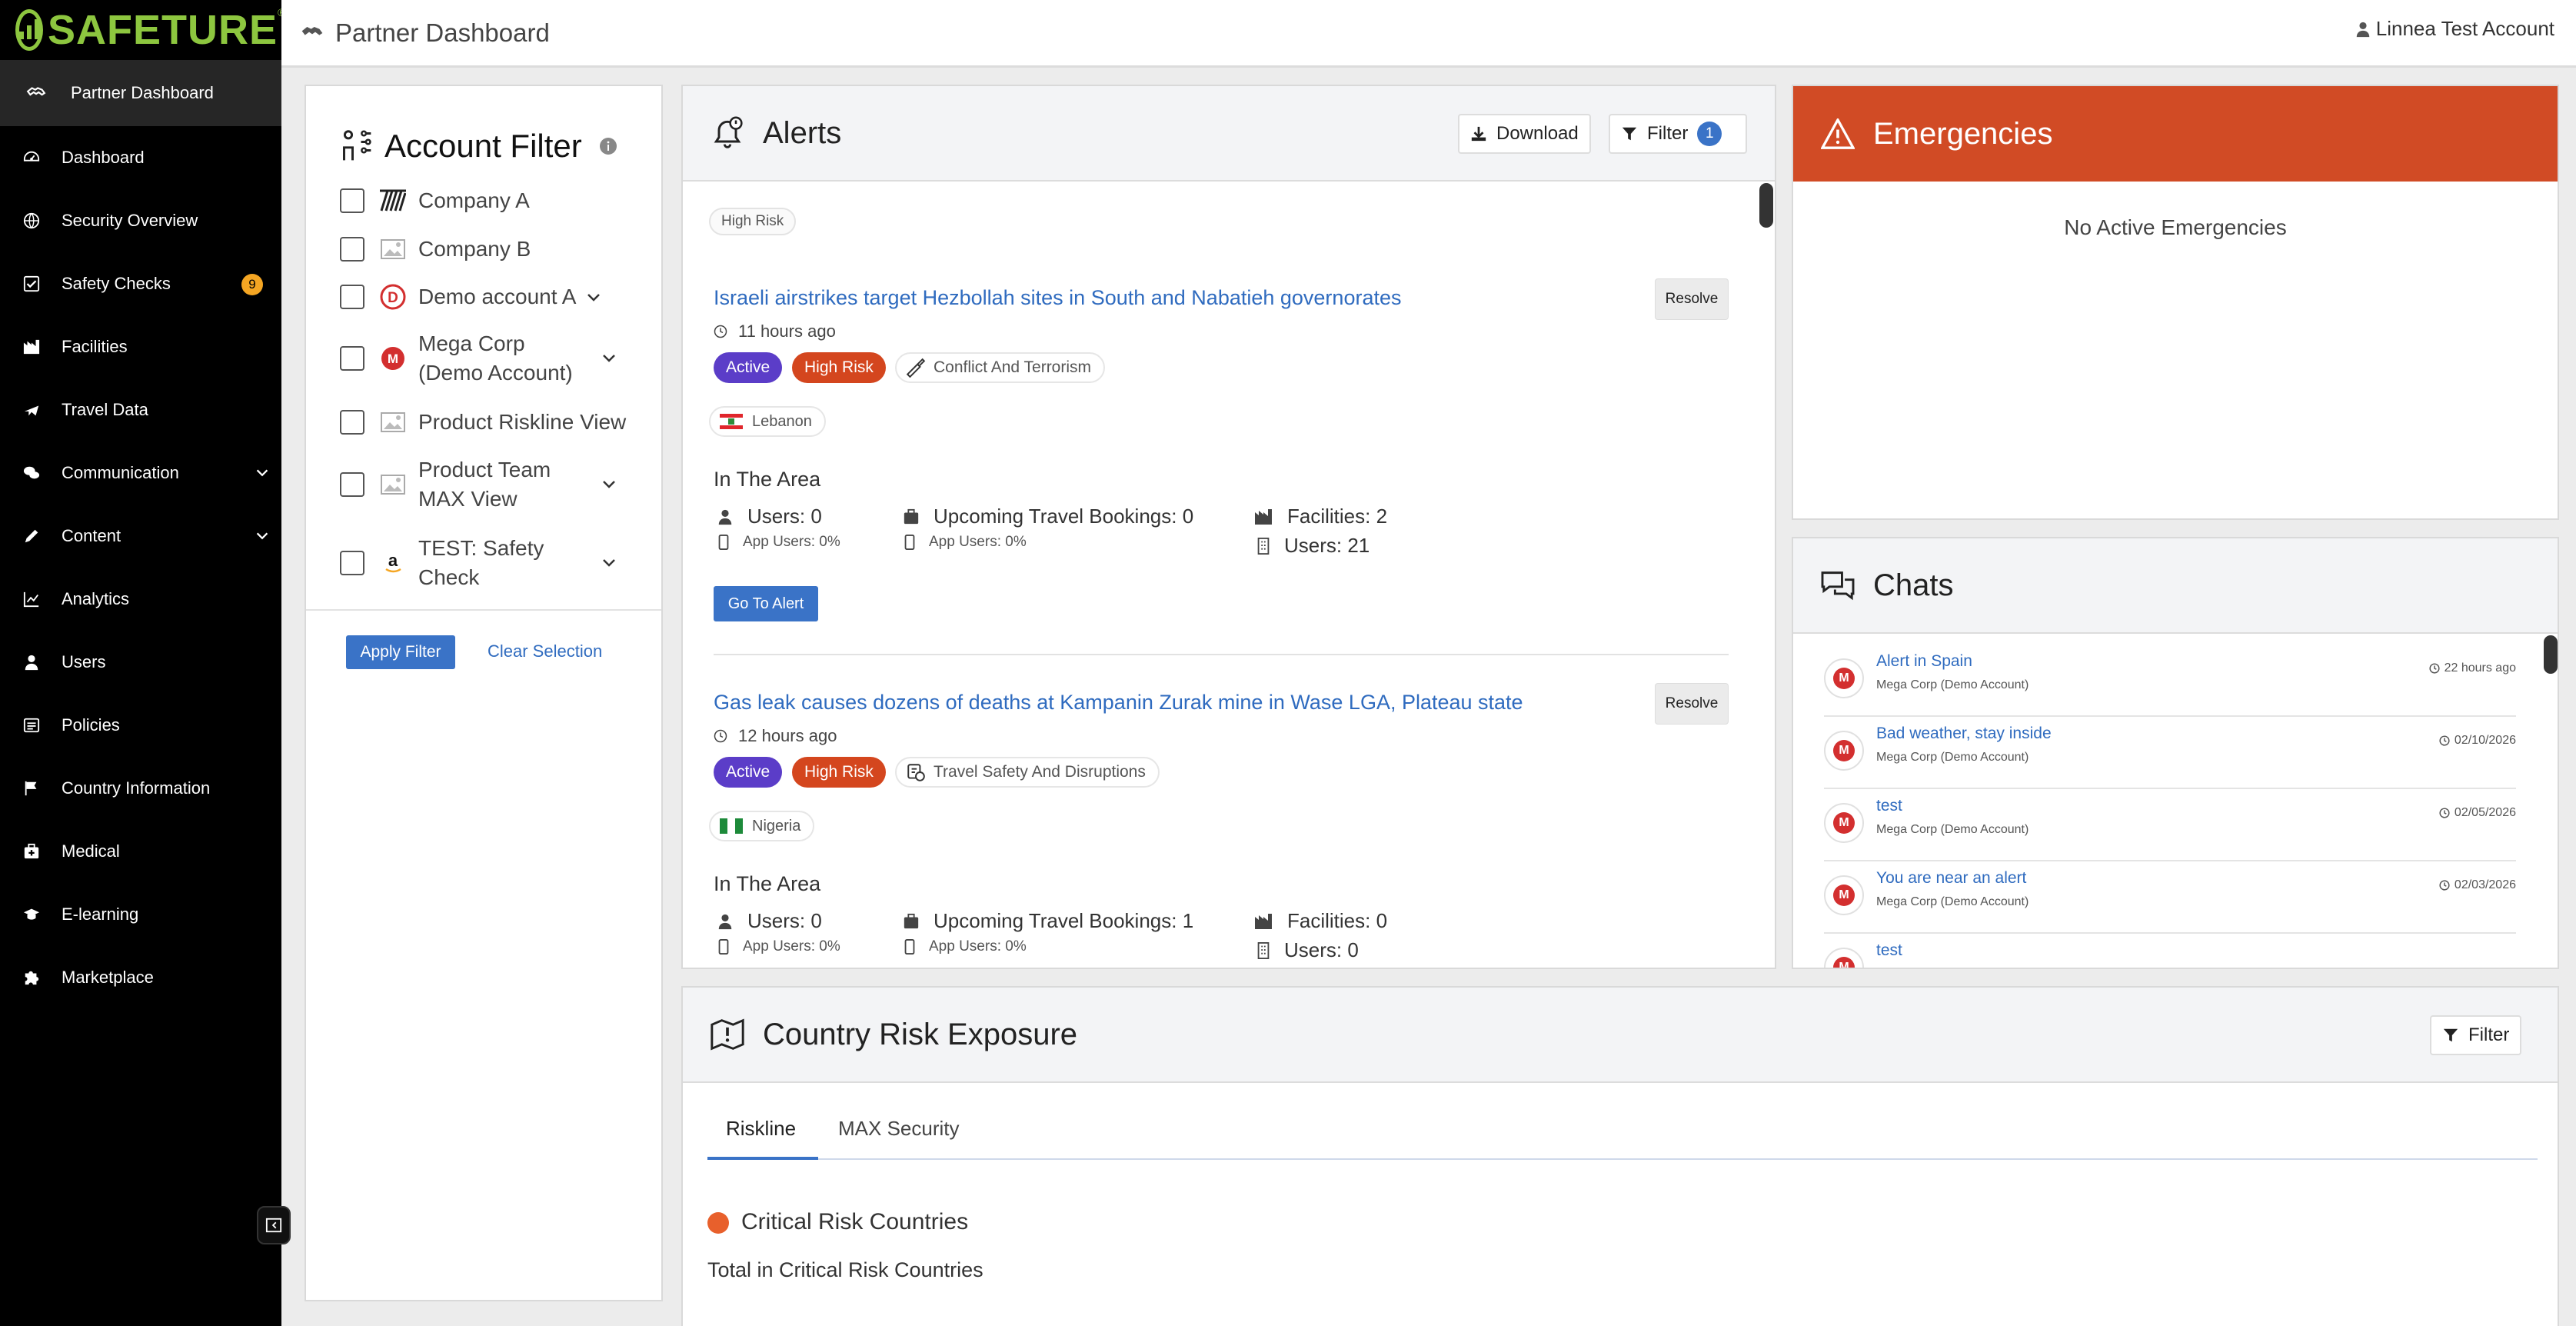  I want to click on sidebar-item-dashboard: Dashboard, so click(140, 157).